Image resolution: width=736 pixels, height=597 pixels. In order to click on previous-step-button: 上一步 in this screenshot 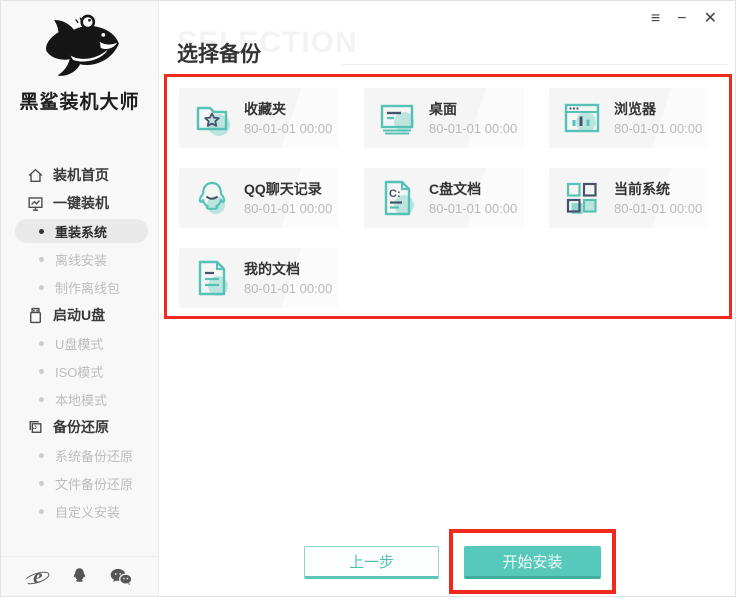, I will do `click(371, 562)`.